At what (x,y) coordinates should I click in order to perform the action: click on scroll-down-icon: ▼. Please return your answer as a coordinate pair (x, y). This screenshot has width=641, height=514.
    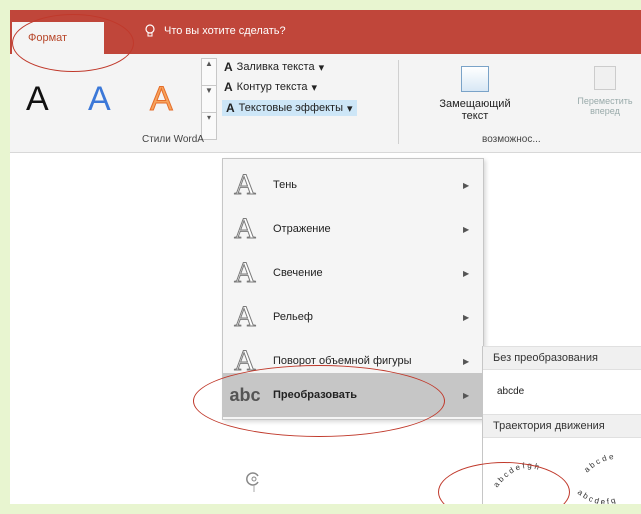
    Looking at the image, I should click on (209, 99).